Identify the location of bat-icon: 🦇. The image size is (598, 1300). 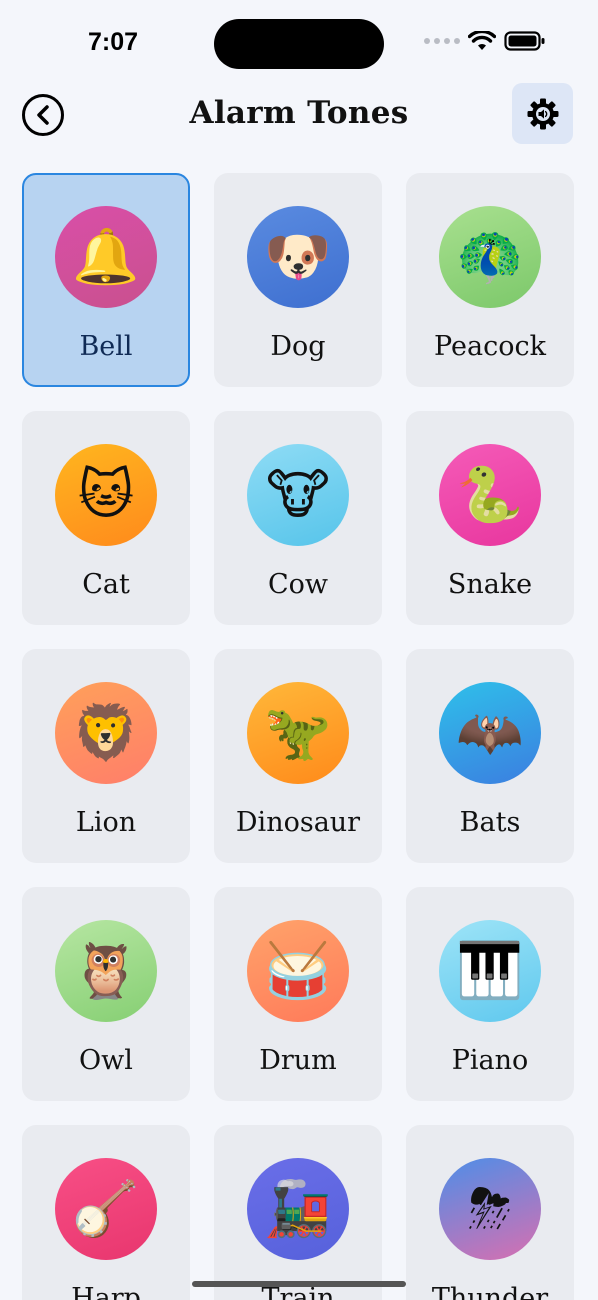
(490, 733).